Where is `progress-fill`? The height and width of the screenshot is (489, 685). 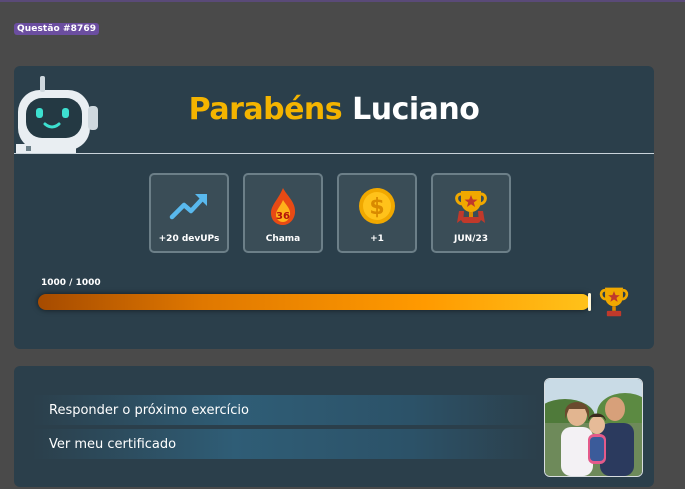 progress-fill is located at coordinates (314, 302).